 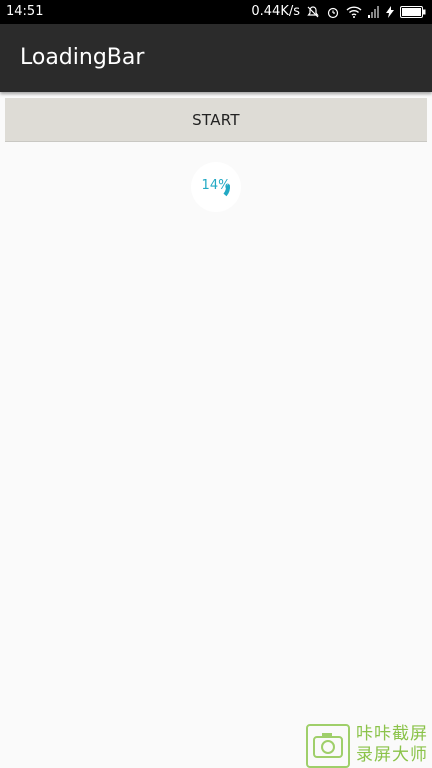 What do you see at coordinates (82, 57) in the screenshot?
I see `app-title: LoadingBar` at bounding box center [82, 57].